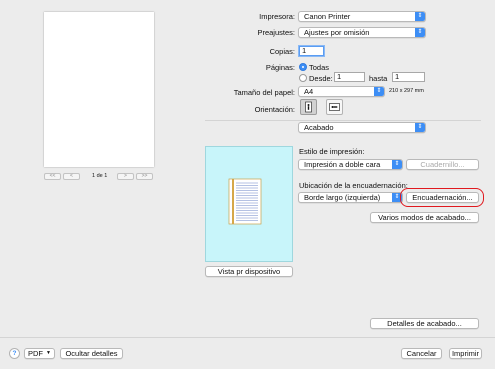  I want to click on binding-location-label: Ubicación de la encuadernación:, so click(353, 185).